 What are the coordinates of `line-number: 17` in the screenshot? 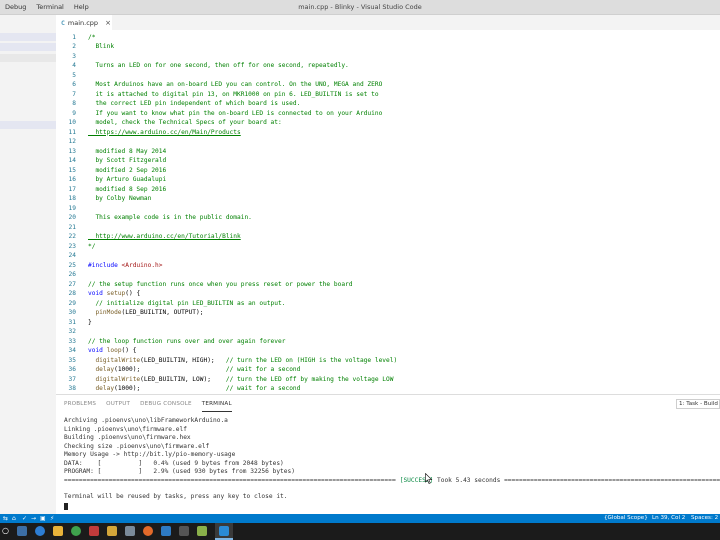 It's located at (72, 189).